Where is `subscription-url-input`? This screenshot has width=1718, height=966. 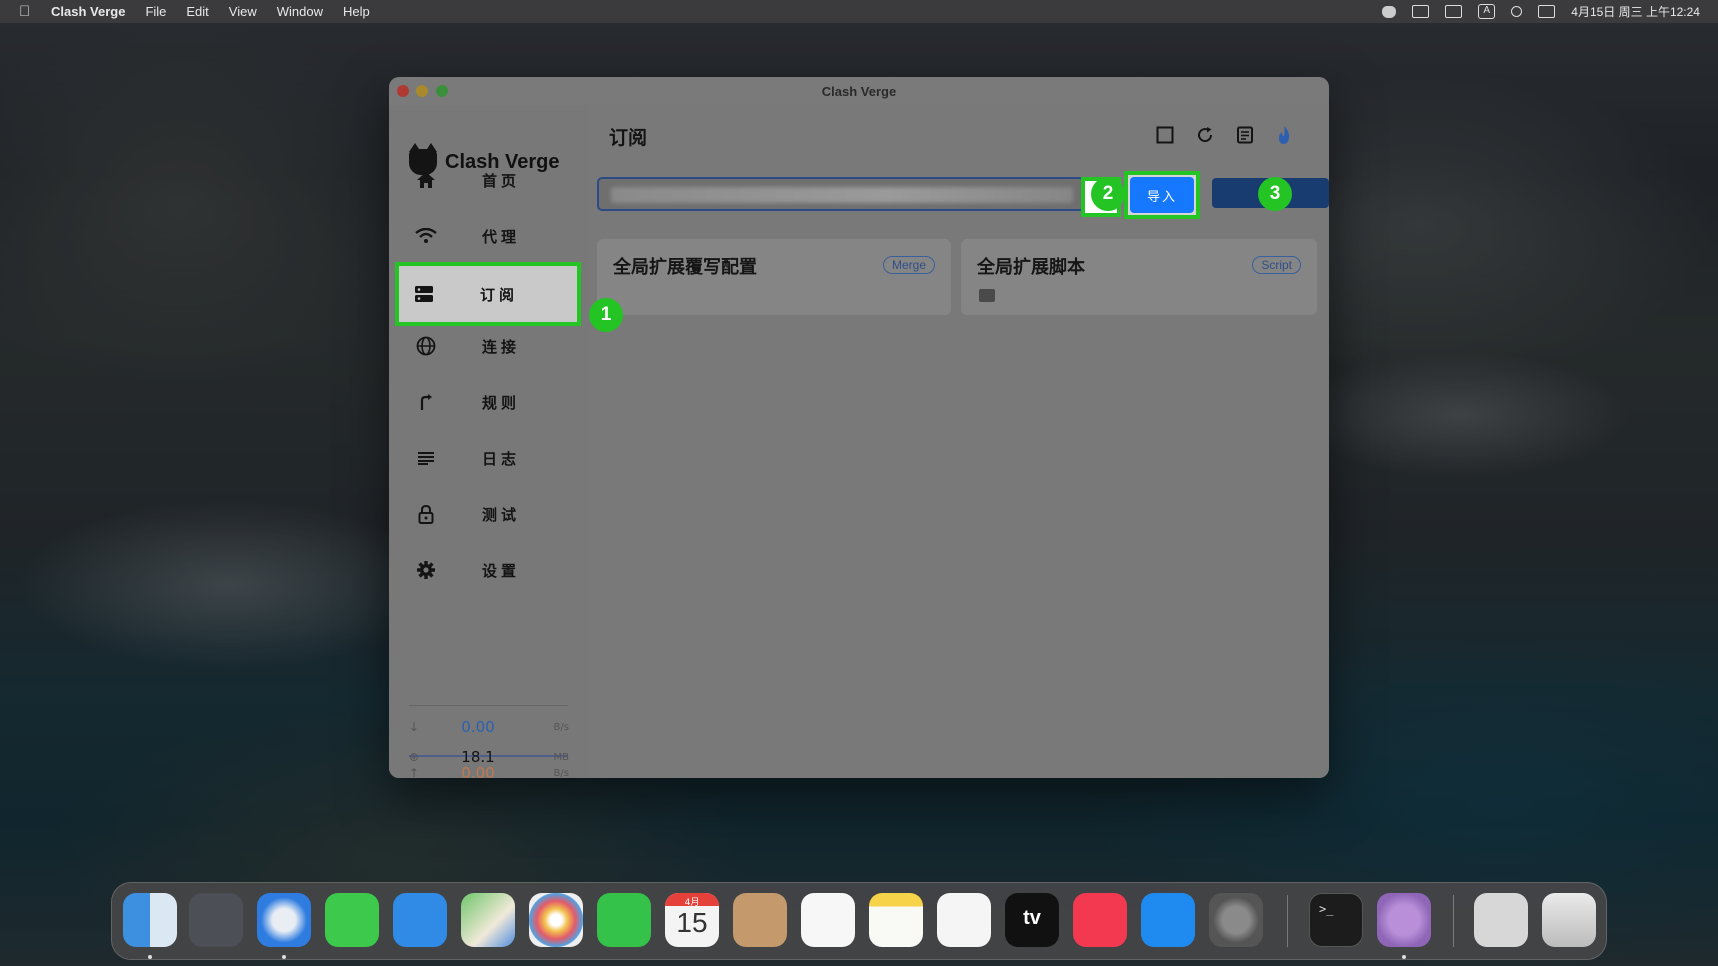
subscription-url-input is located at coordinates (841, 194).